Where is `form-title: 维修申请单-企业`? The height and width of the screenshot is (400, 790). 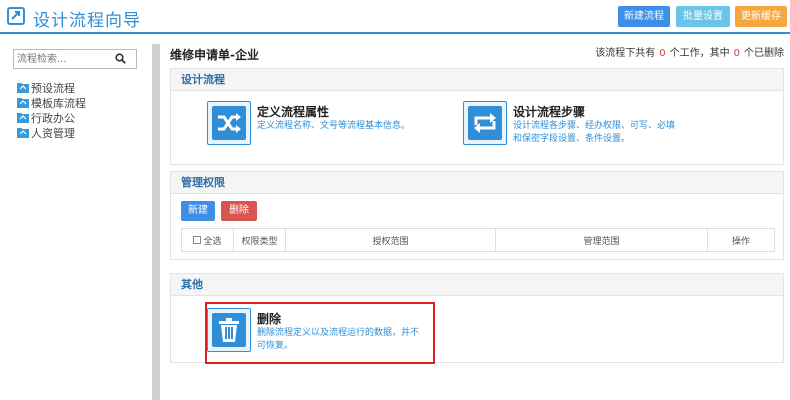 form-title: 维修申请单-企业 is located at coordinates (214, 55).